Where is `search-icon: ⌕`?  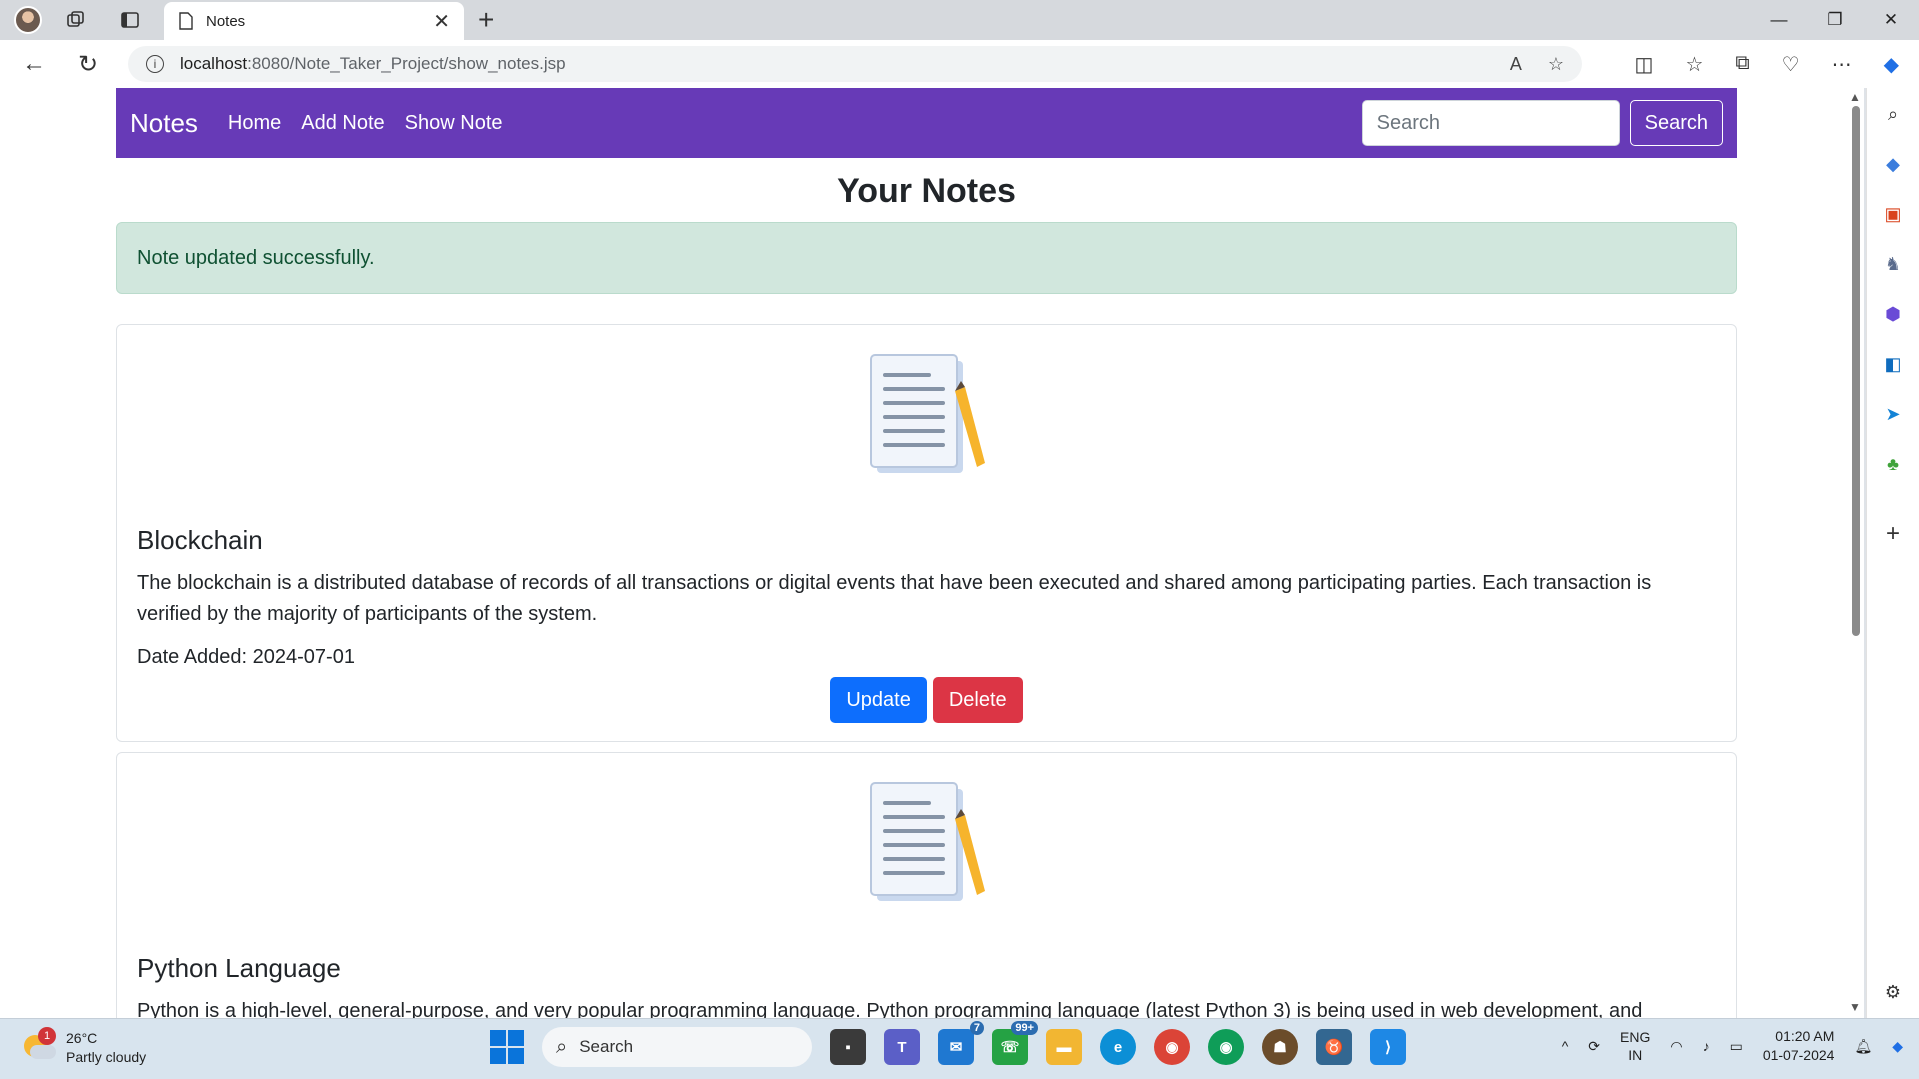 search-icon: ⌕ is located at coordinates (1893, 114).